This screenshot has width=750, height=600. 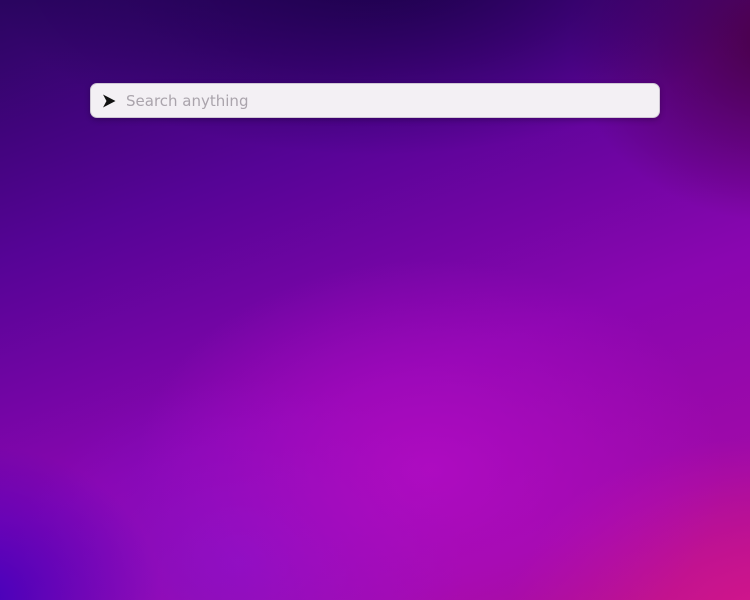 I want to click on search-launcher-bar, so click(x=375, y=100).